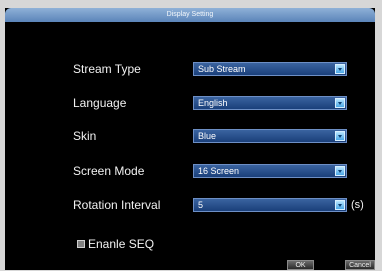 Image resolution: width=382 pixels, height=271 pixels. What do you see at coordinates (190, 103) in the screenshot?
I see `language-row: Language English` at bounding box center [190, 103].